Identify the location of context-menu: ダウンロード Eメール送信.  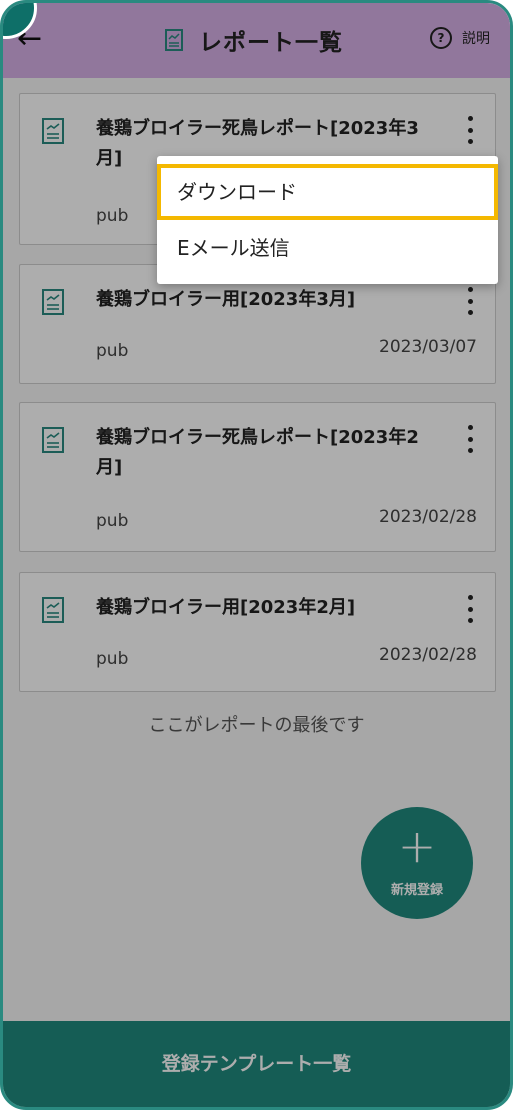
(327, 220).